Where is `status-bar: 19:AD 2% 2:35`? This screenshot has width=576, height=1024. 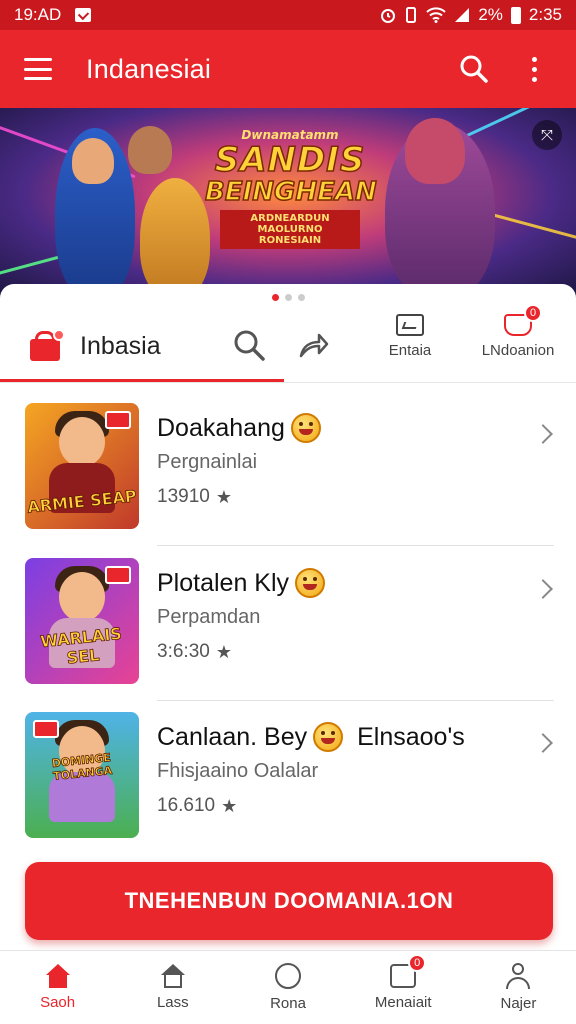 status-bar: 19:AD 2% 2:35 is located at coordinates (288, 15).